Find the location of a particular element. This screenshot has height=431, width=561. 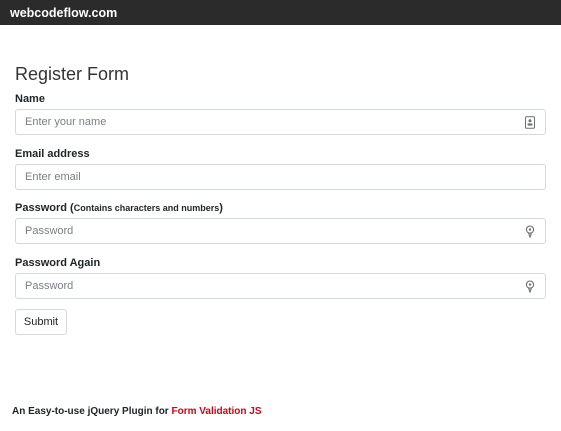

contact-card-icon is located at coordinates (530, 122).